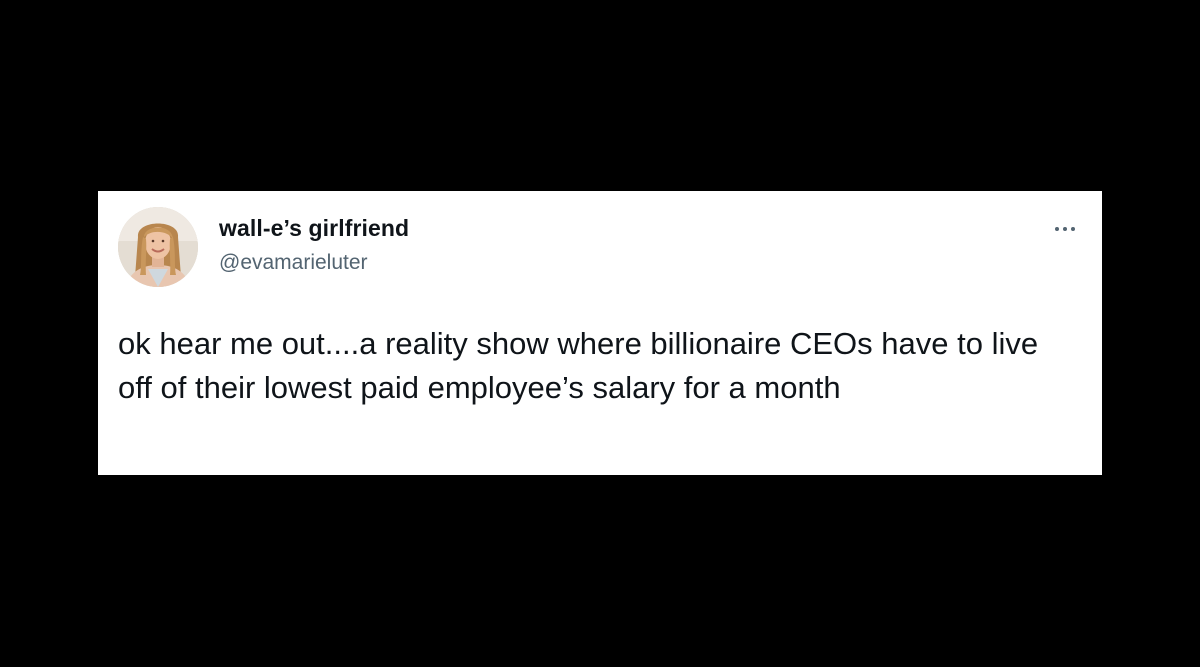 The height and width of the screenshot is (667, 1200). I want to click on avatar, so click(158, 247).